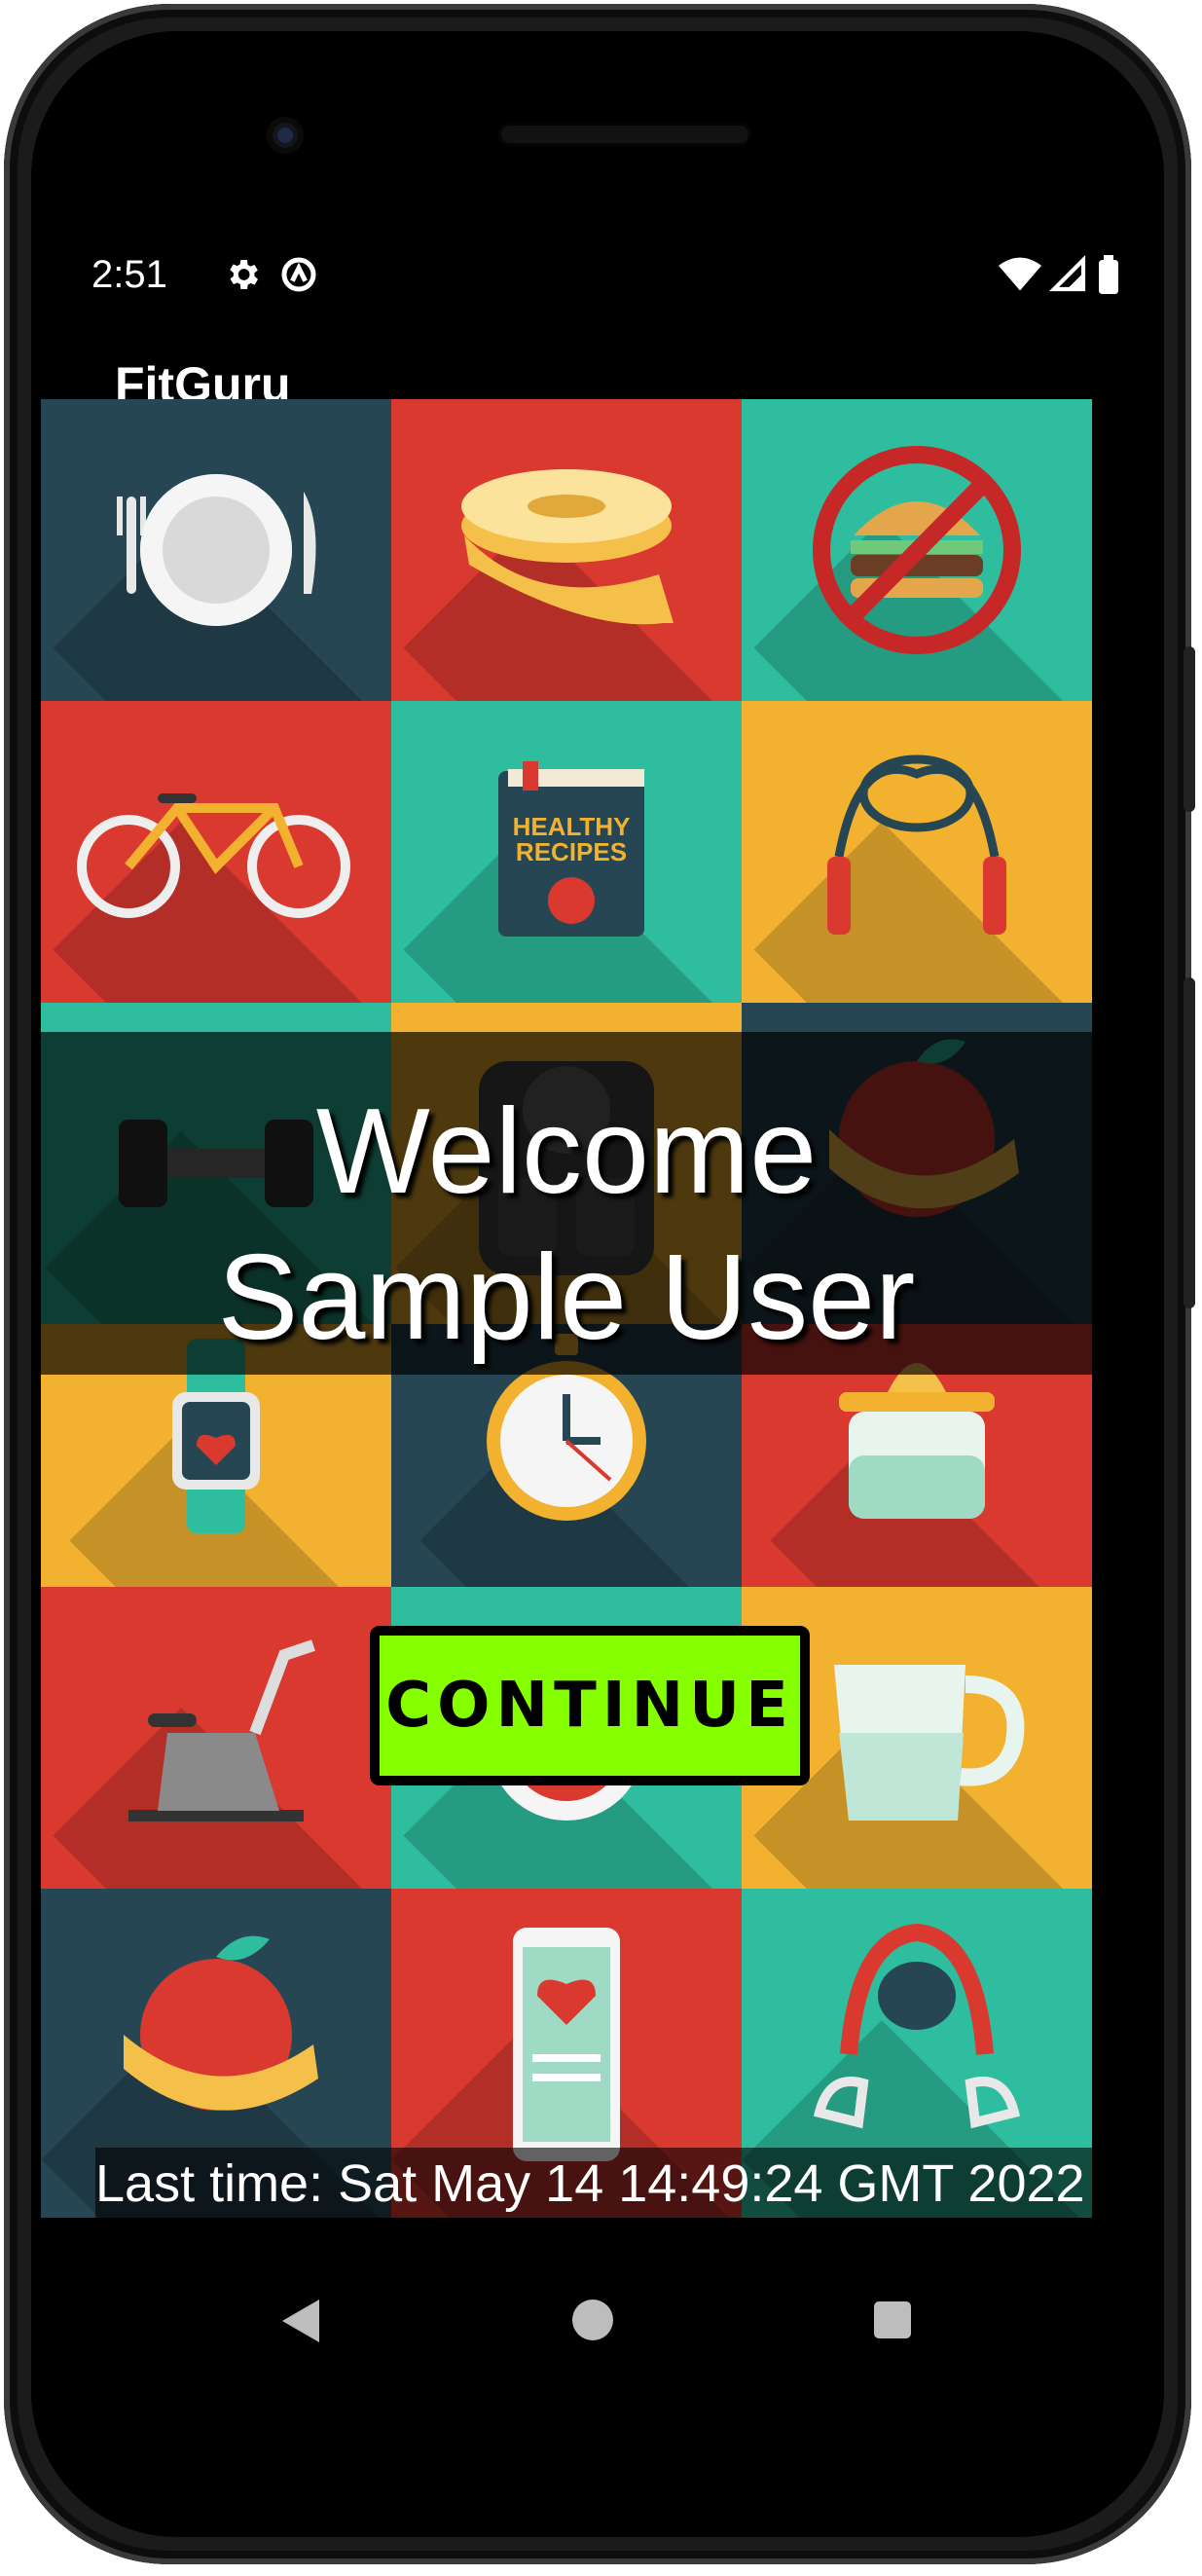 The height and width of the screenshot is (2576, 1202). Describe the element at coordinates (298, 274) in the screenshot. I see `cast-icon` at that location.